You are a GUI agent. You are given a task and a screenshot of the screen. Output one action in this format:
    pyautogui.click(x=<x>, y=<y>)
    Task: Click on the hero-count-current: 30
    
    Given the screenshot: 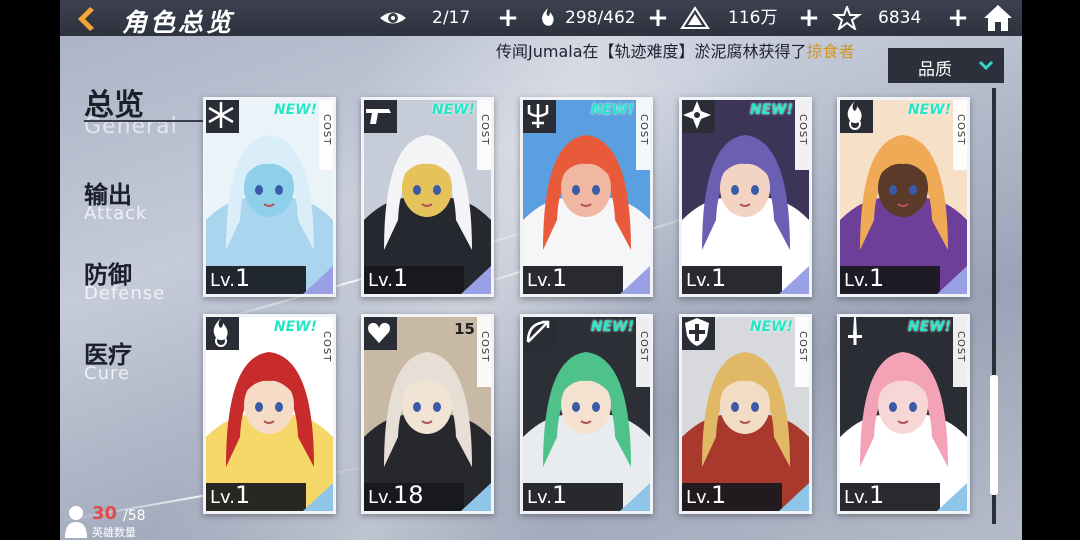 What is the action you would take?
    pyautogui.click(x=105, y=513)
    